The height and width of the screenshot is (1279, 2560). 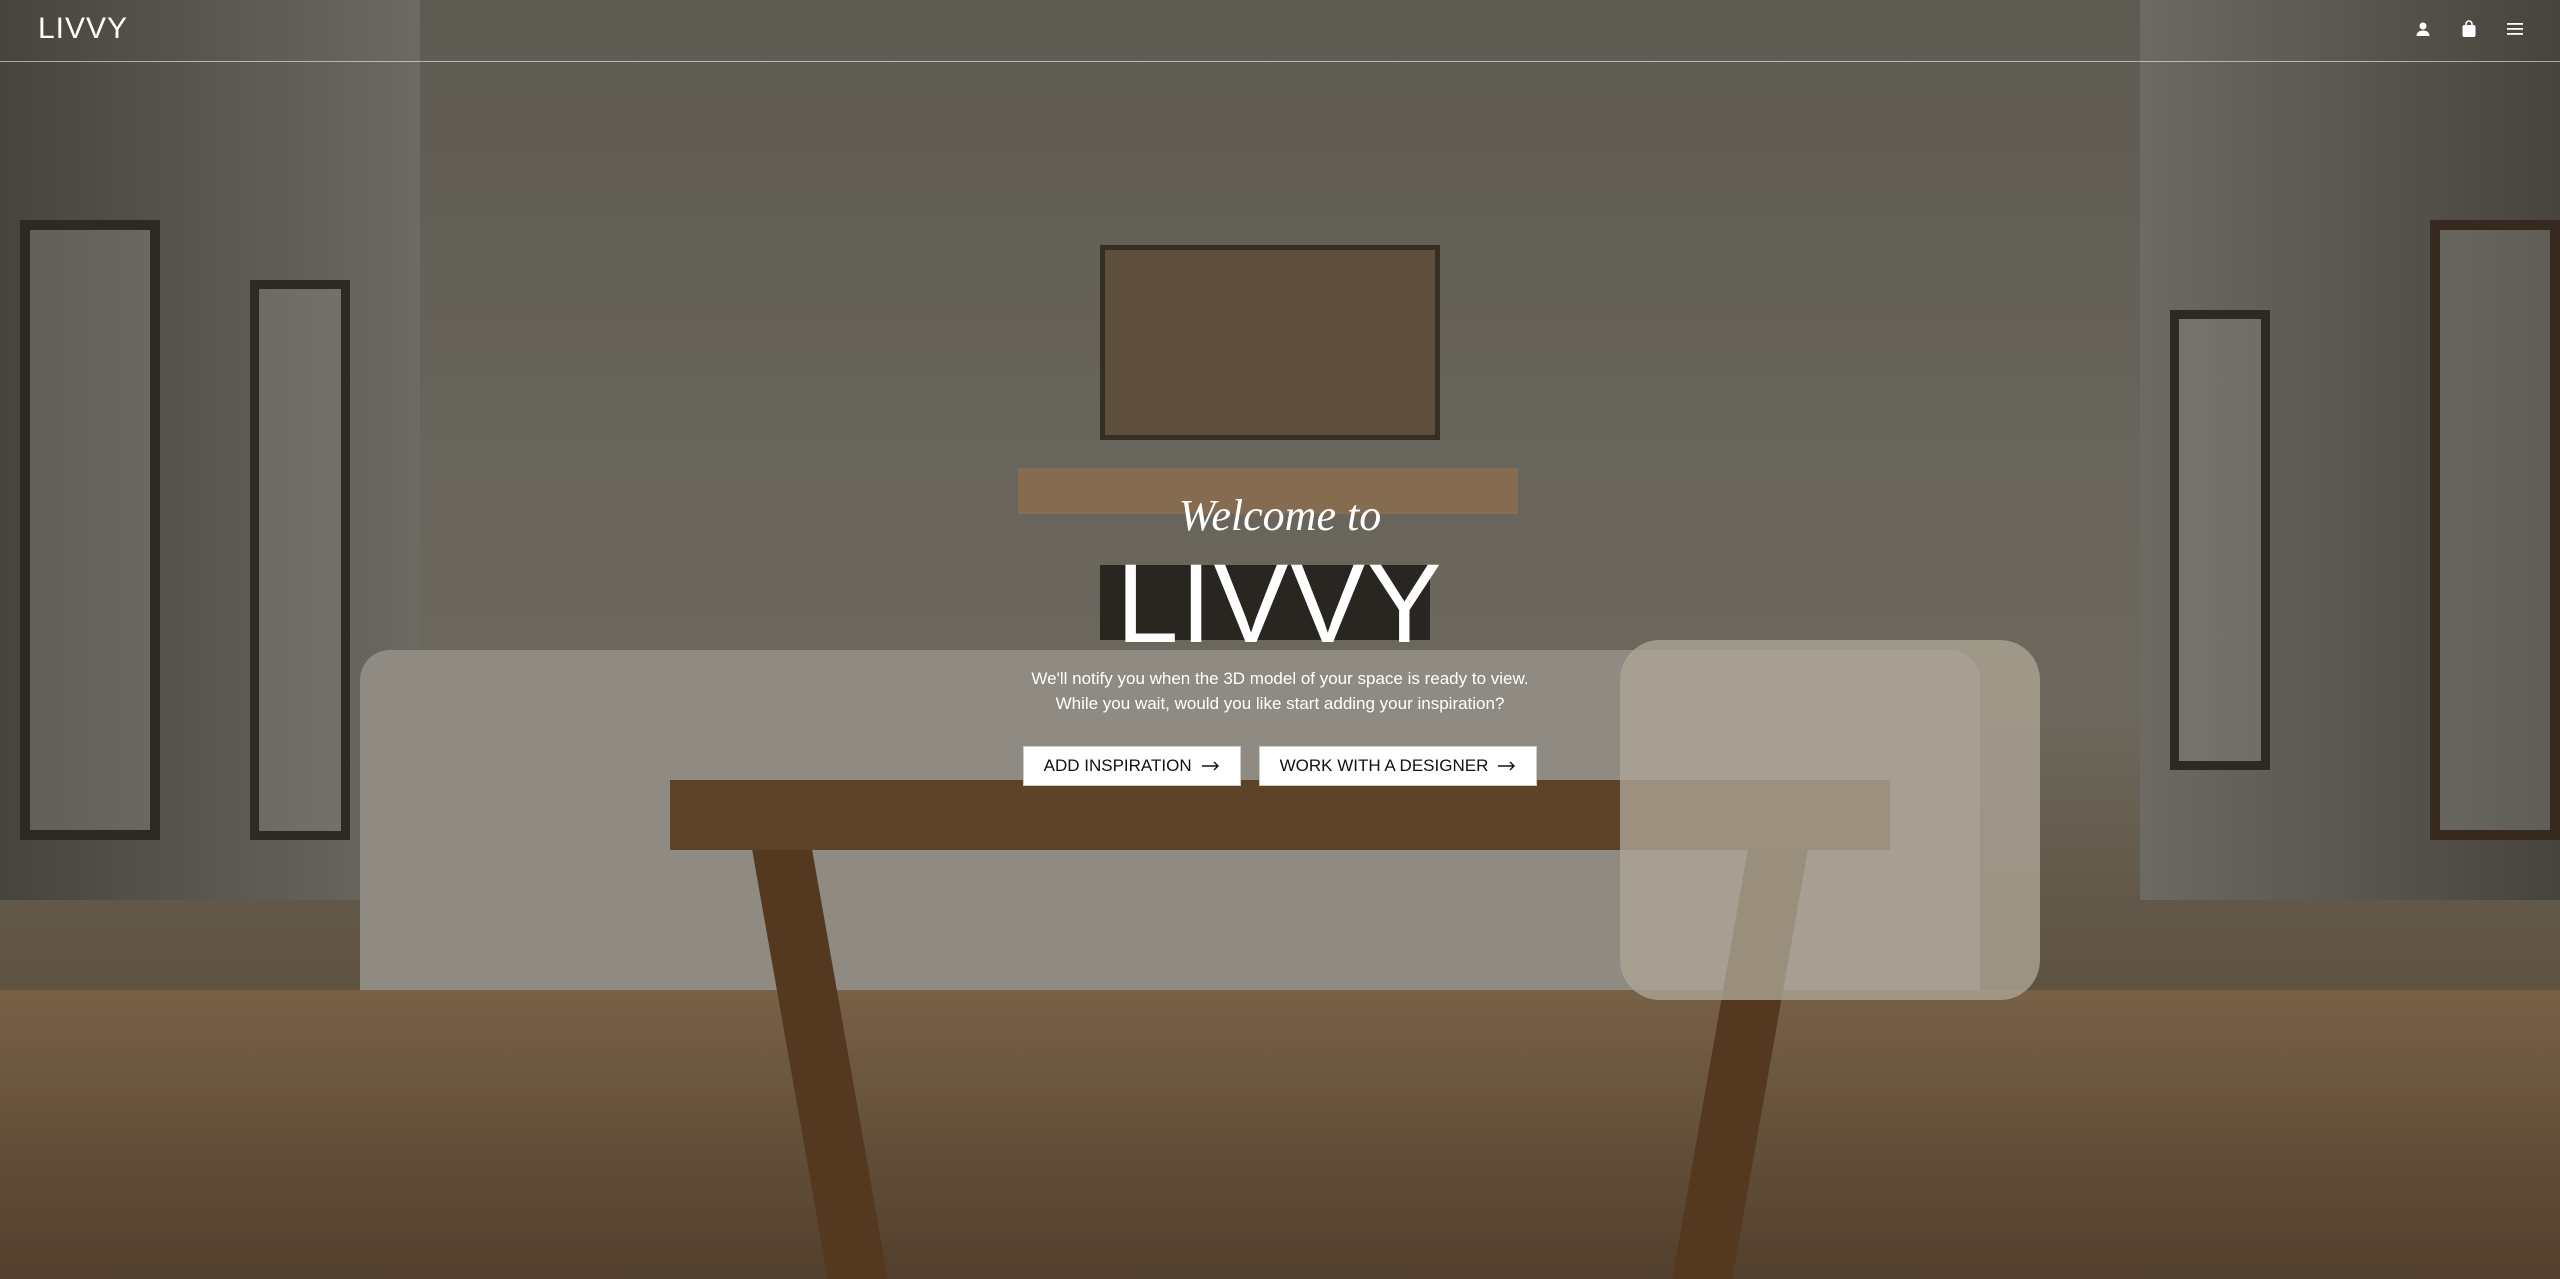 What do you see at coordinates (1280, 603) in the screenshot?
I see `brand-title: LIVVY` at bounding box center [1280, 603].